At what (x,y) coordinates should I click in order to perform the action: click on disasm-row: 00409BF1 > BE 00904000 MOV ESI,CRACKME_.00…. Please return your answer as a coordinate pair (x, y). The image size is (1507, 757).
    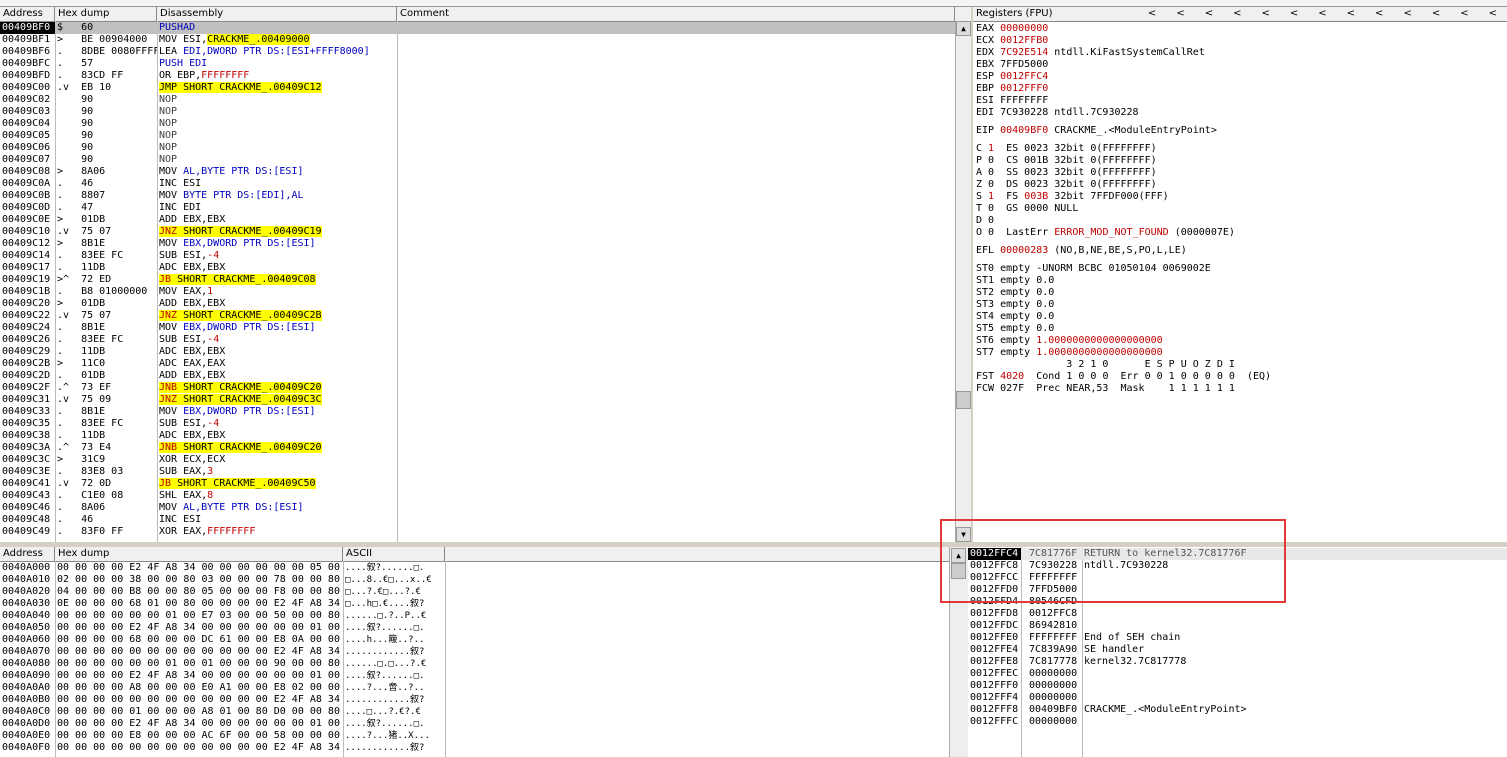
    Looking at the image, I should click on (477, 40).